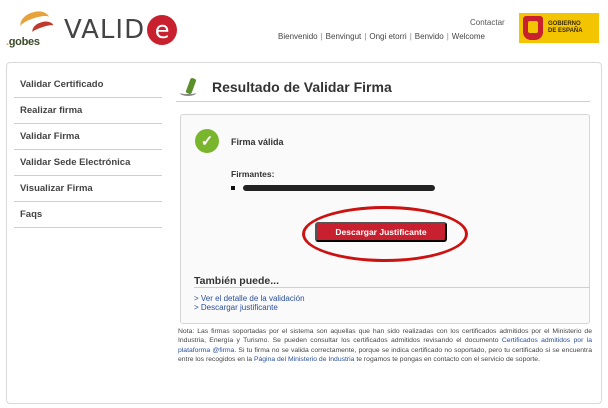  Describe the element at coordinates (339, 188) in the screenshot. I see `redacted-signer-name` at that location.